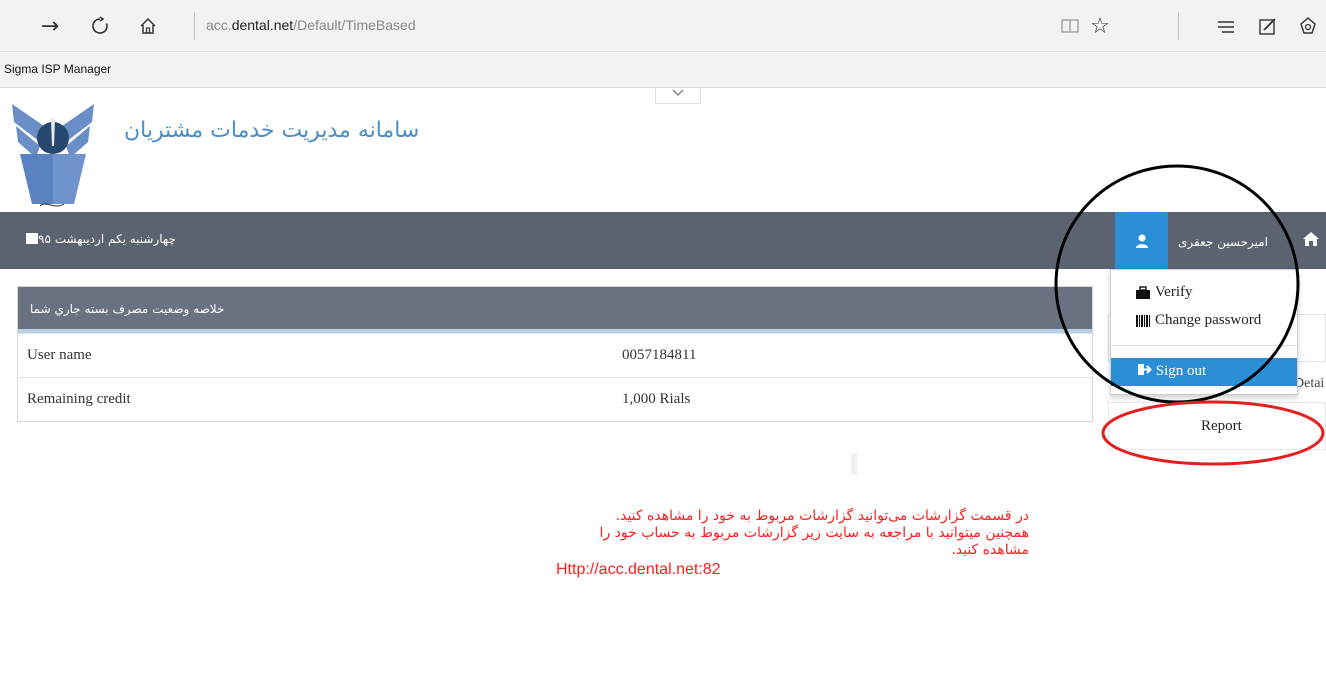  Describe the element at coordinates (663, 70) in the screenshot. I see `favorites-bar: Sigma ISP Manager` at that location.